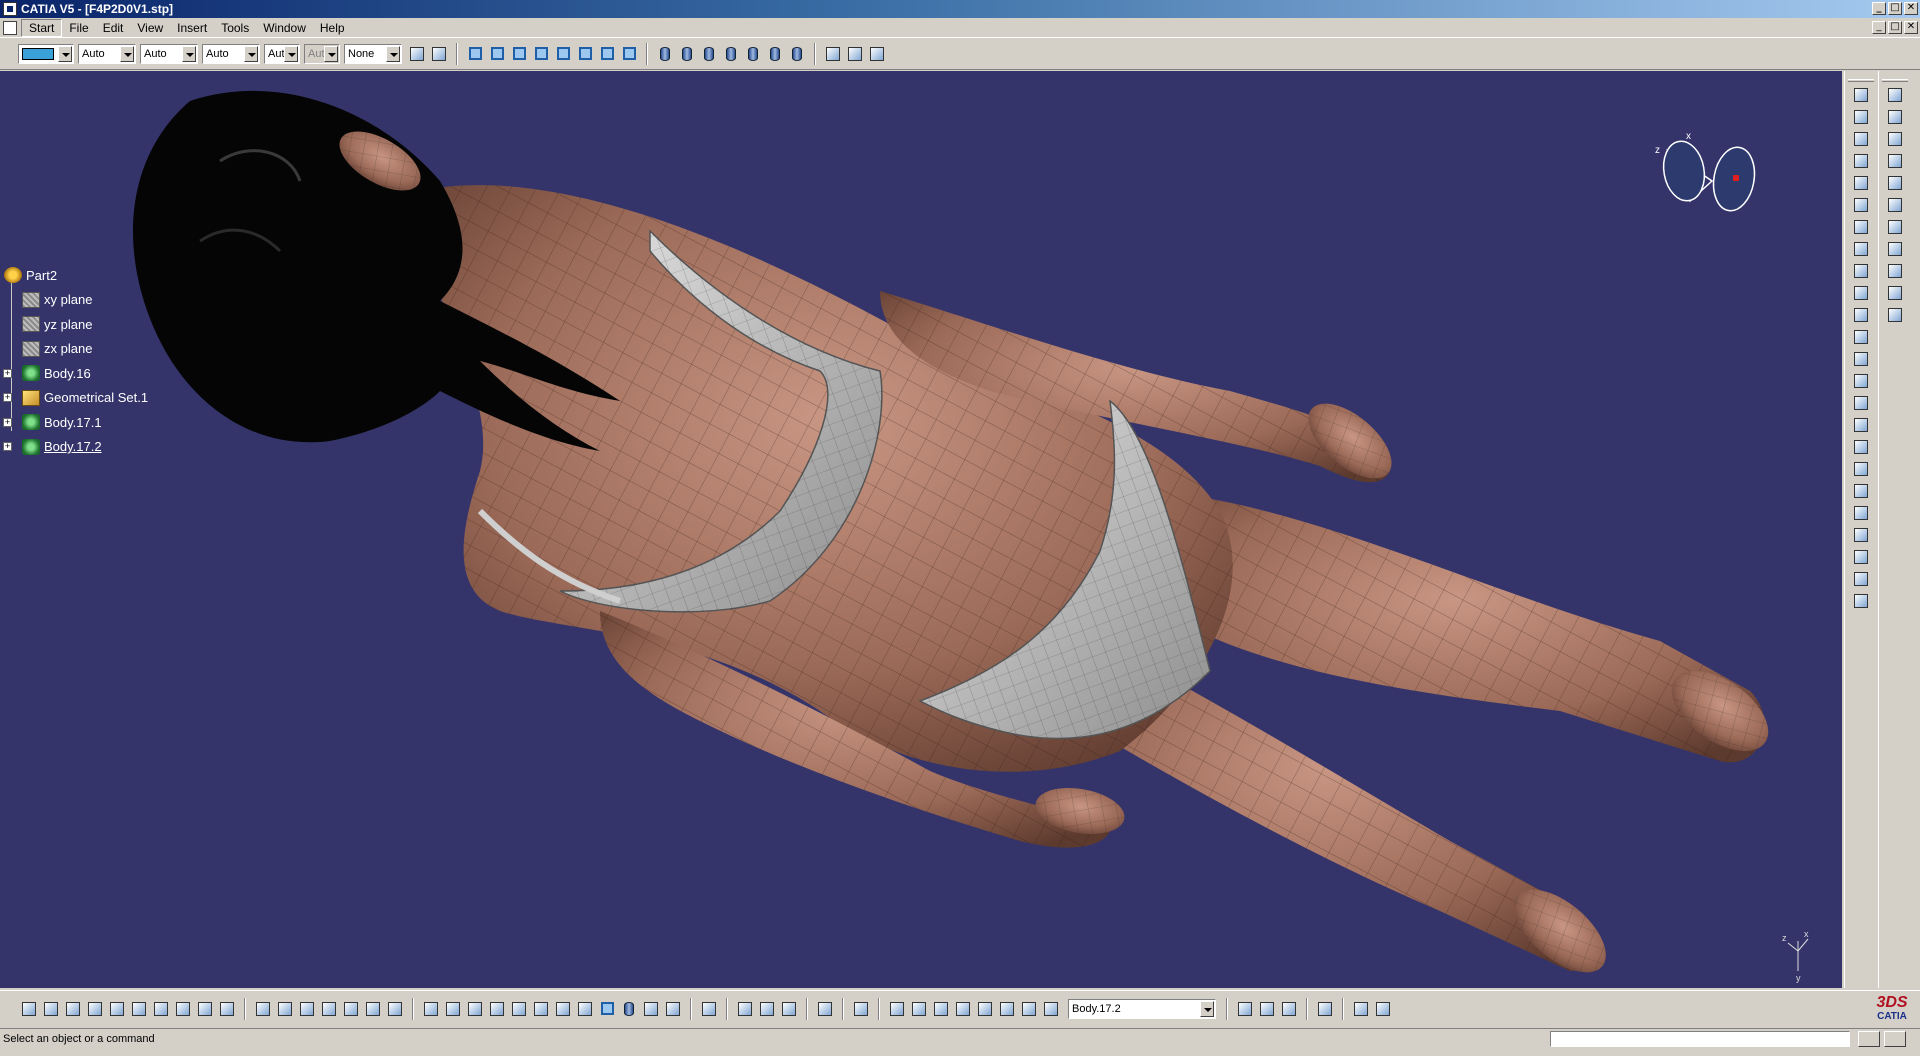 The width and height of the screenshot is (1920, 1056). Describe the element at coordinates (629, 54) in the screenshot. I see `named-views-icon` at that location.